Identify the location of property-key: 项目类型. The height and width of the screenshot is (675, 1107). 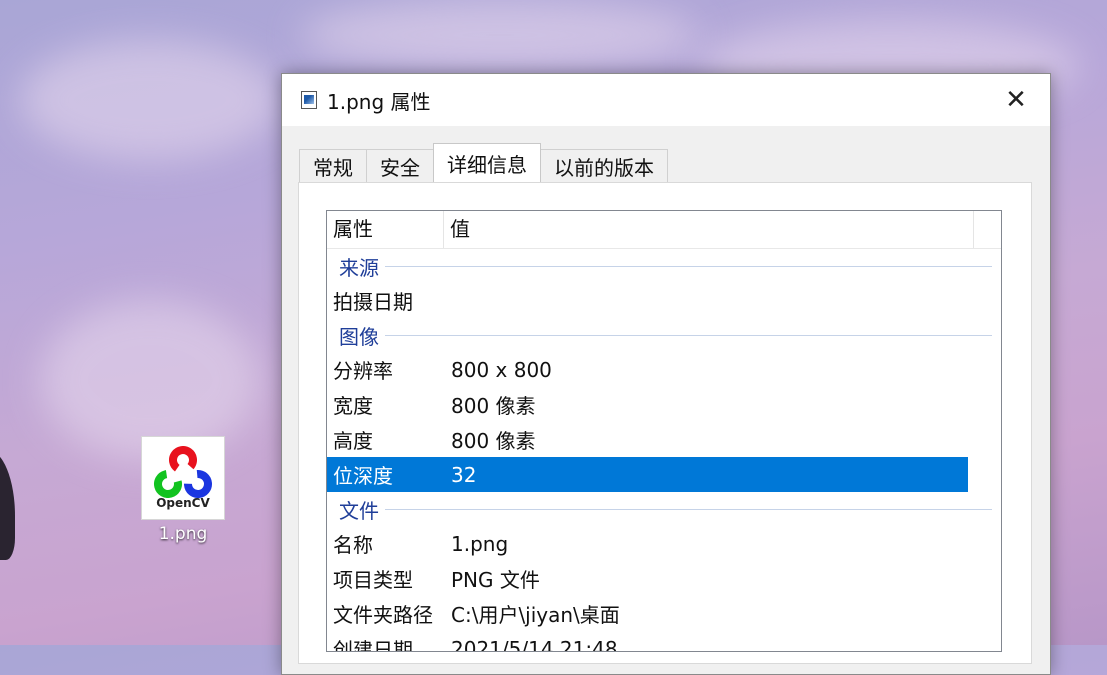
(373, 580).